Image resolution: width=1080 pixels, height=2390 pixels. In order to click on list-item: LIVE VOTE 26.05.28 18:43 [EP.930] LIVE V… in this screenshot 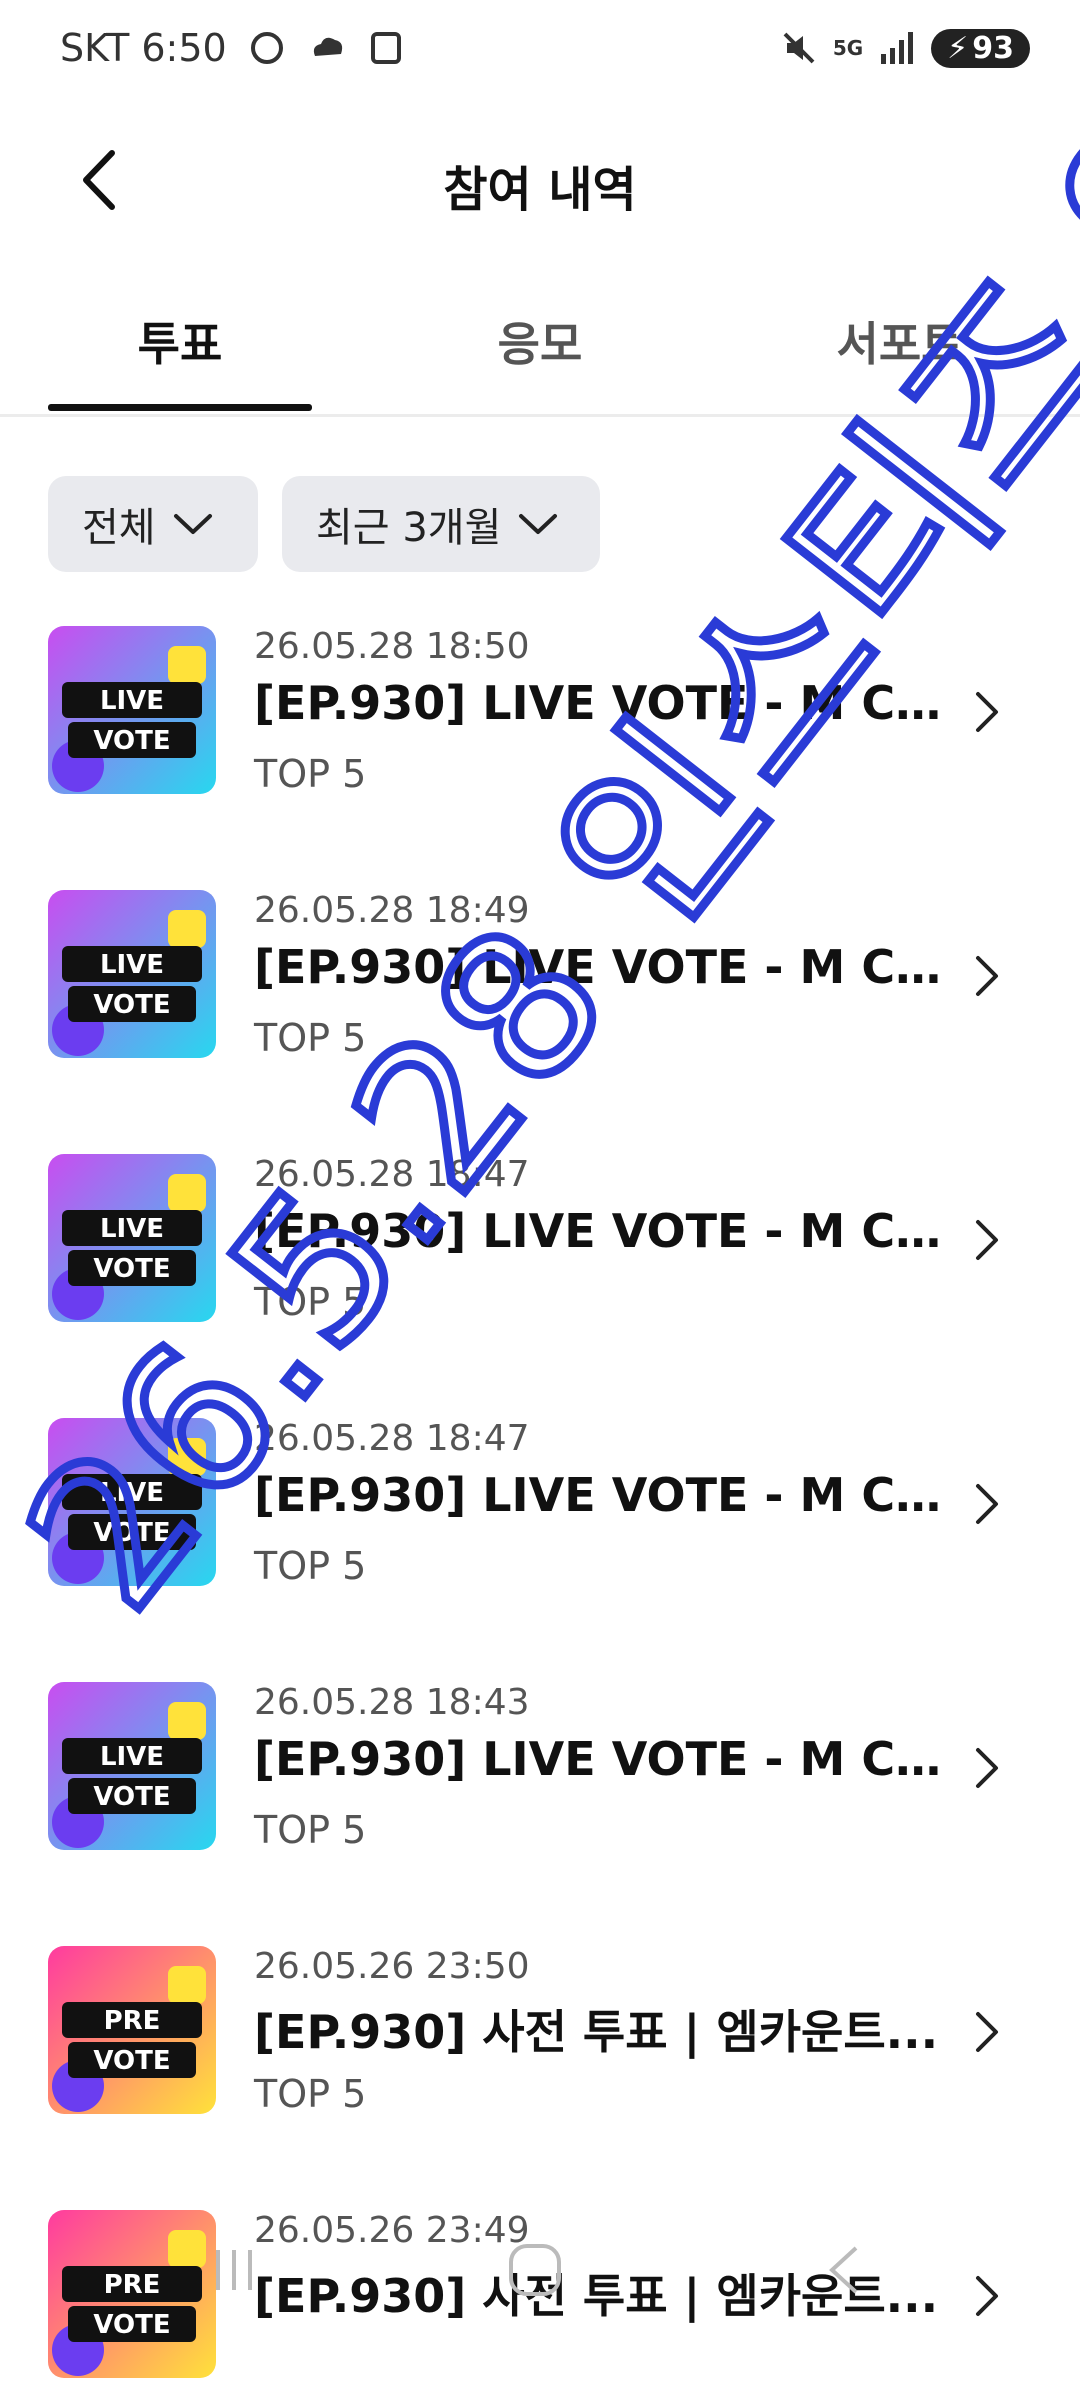, I will do `click(540, 1772)`.